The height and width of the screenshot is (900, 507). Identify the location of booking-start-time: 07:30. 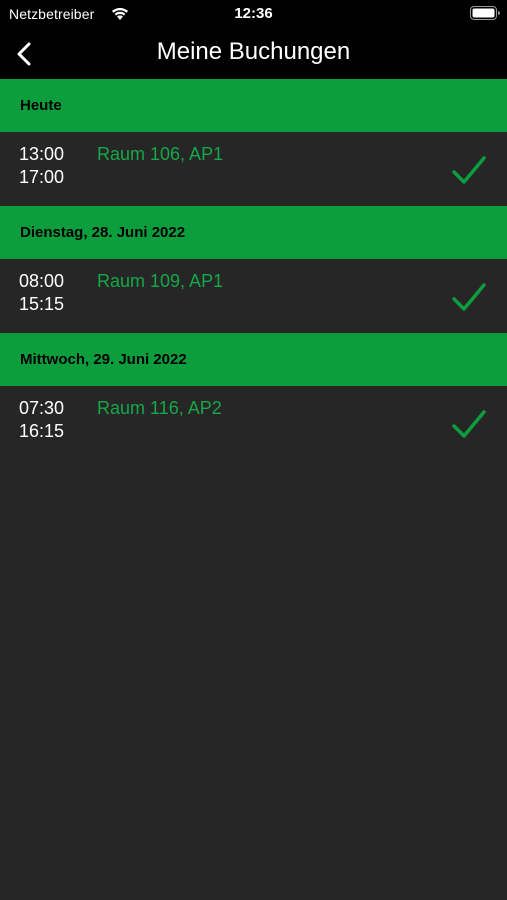
(42, 408).